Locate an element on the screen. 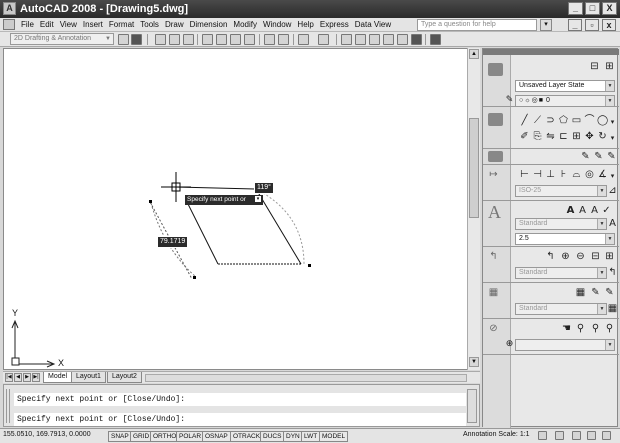 The width and height of the screenshot is (620, 443). mleader-style-manager-icon: ↰ is located at coordinates (612, 272).